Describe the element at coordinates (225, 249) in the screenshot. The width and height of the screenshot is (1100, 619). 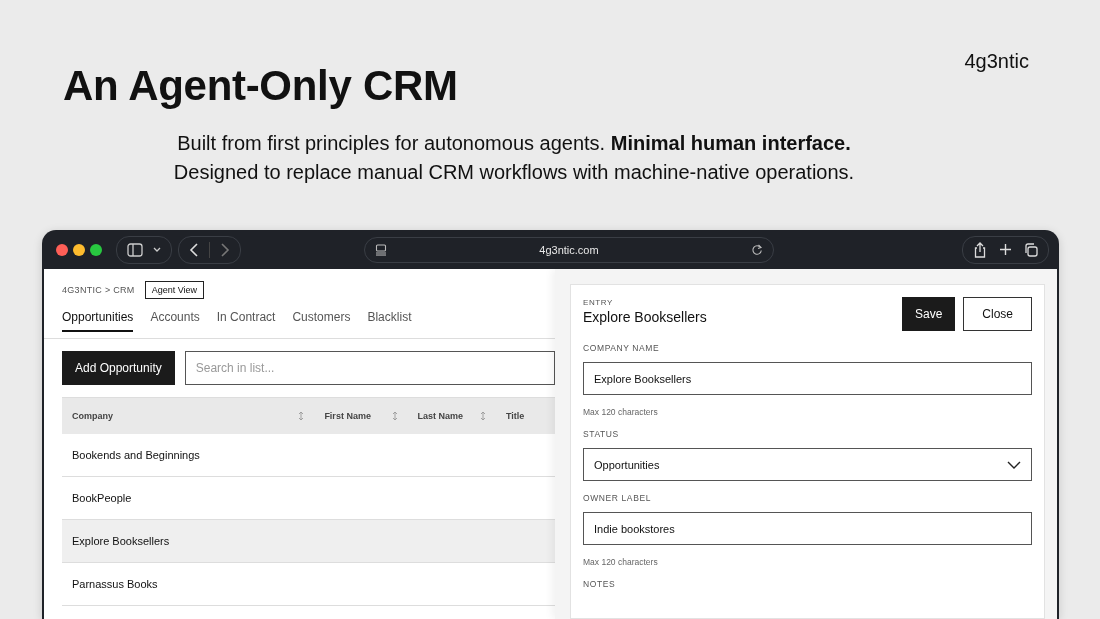
I see `forward-icon` at that location.